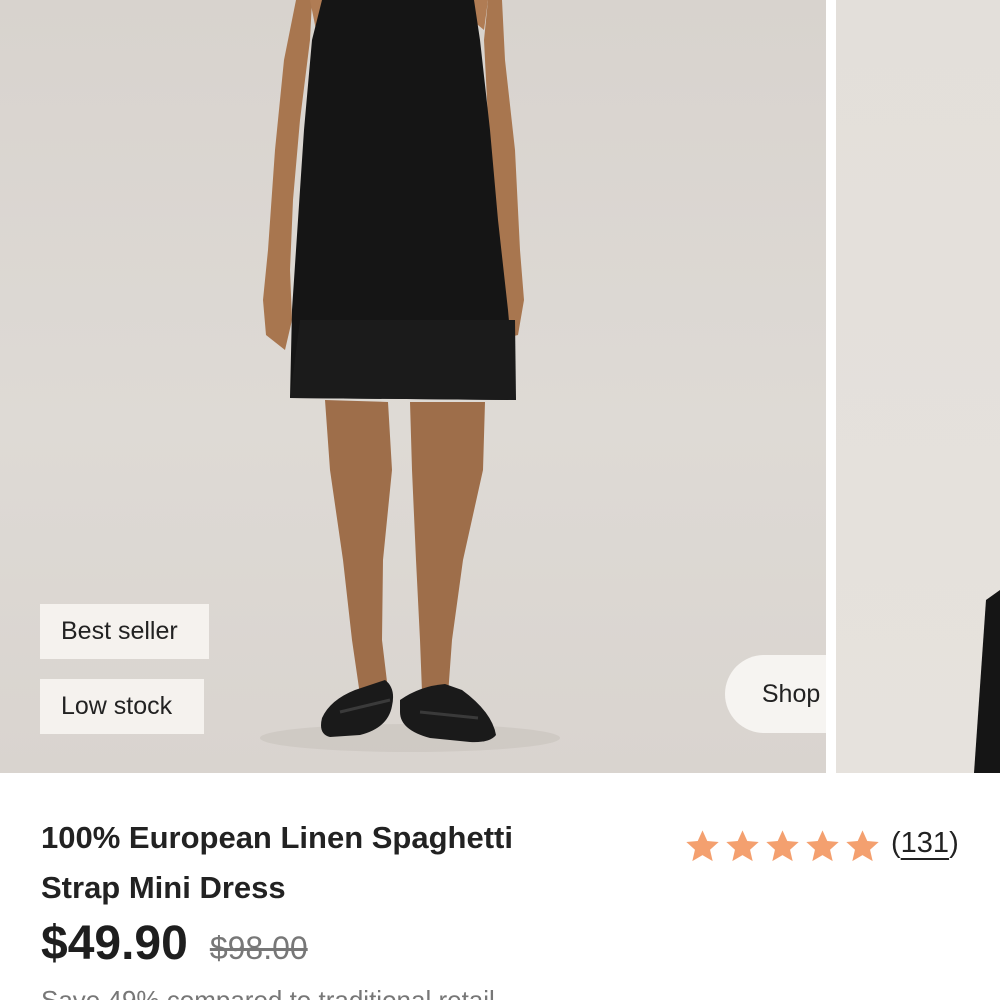 The width and height of the screenshot is (1000, 1000). What do you see at coordinates (122, 706) in the screenshot?
I see `low-stock-badge: Low stock` at bounding box center [122, 706].